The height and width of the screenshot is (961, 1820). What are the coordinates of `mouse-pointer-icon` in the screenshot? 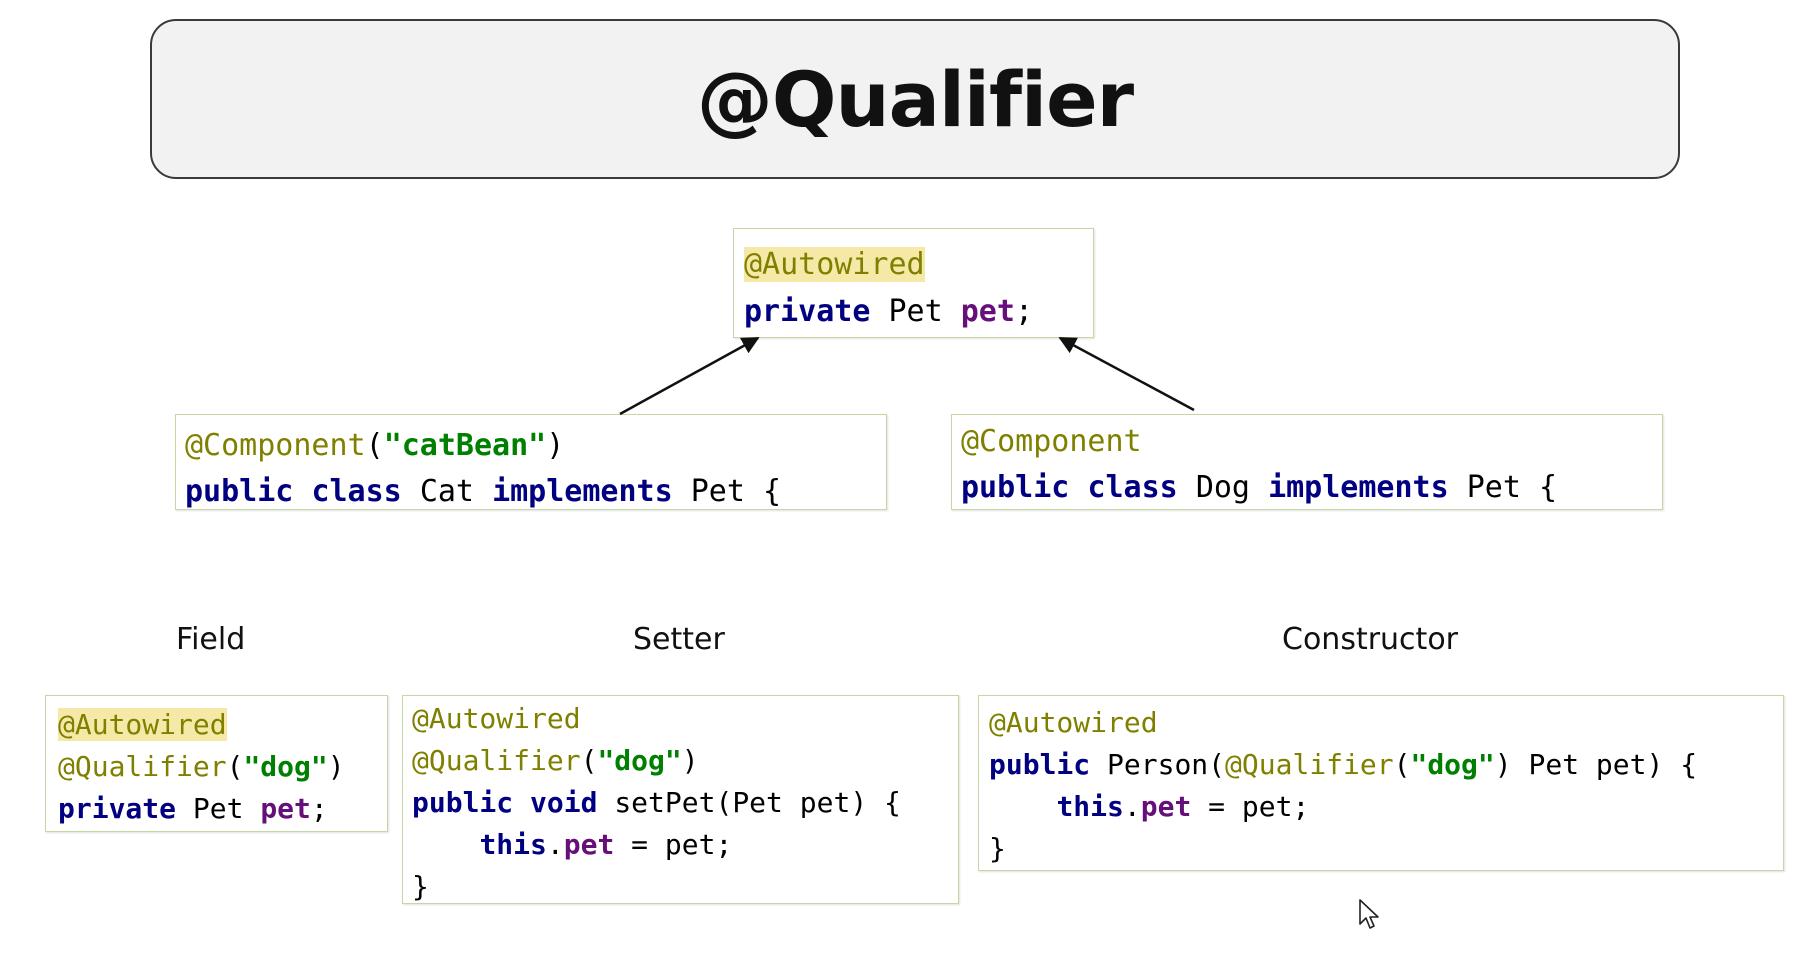 It's located at (1369, 914).